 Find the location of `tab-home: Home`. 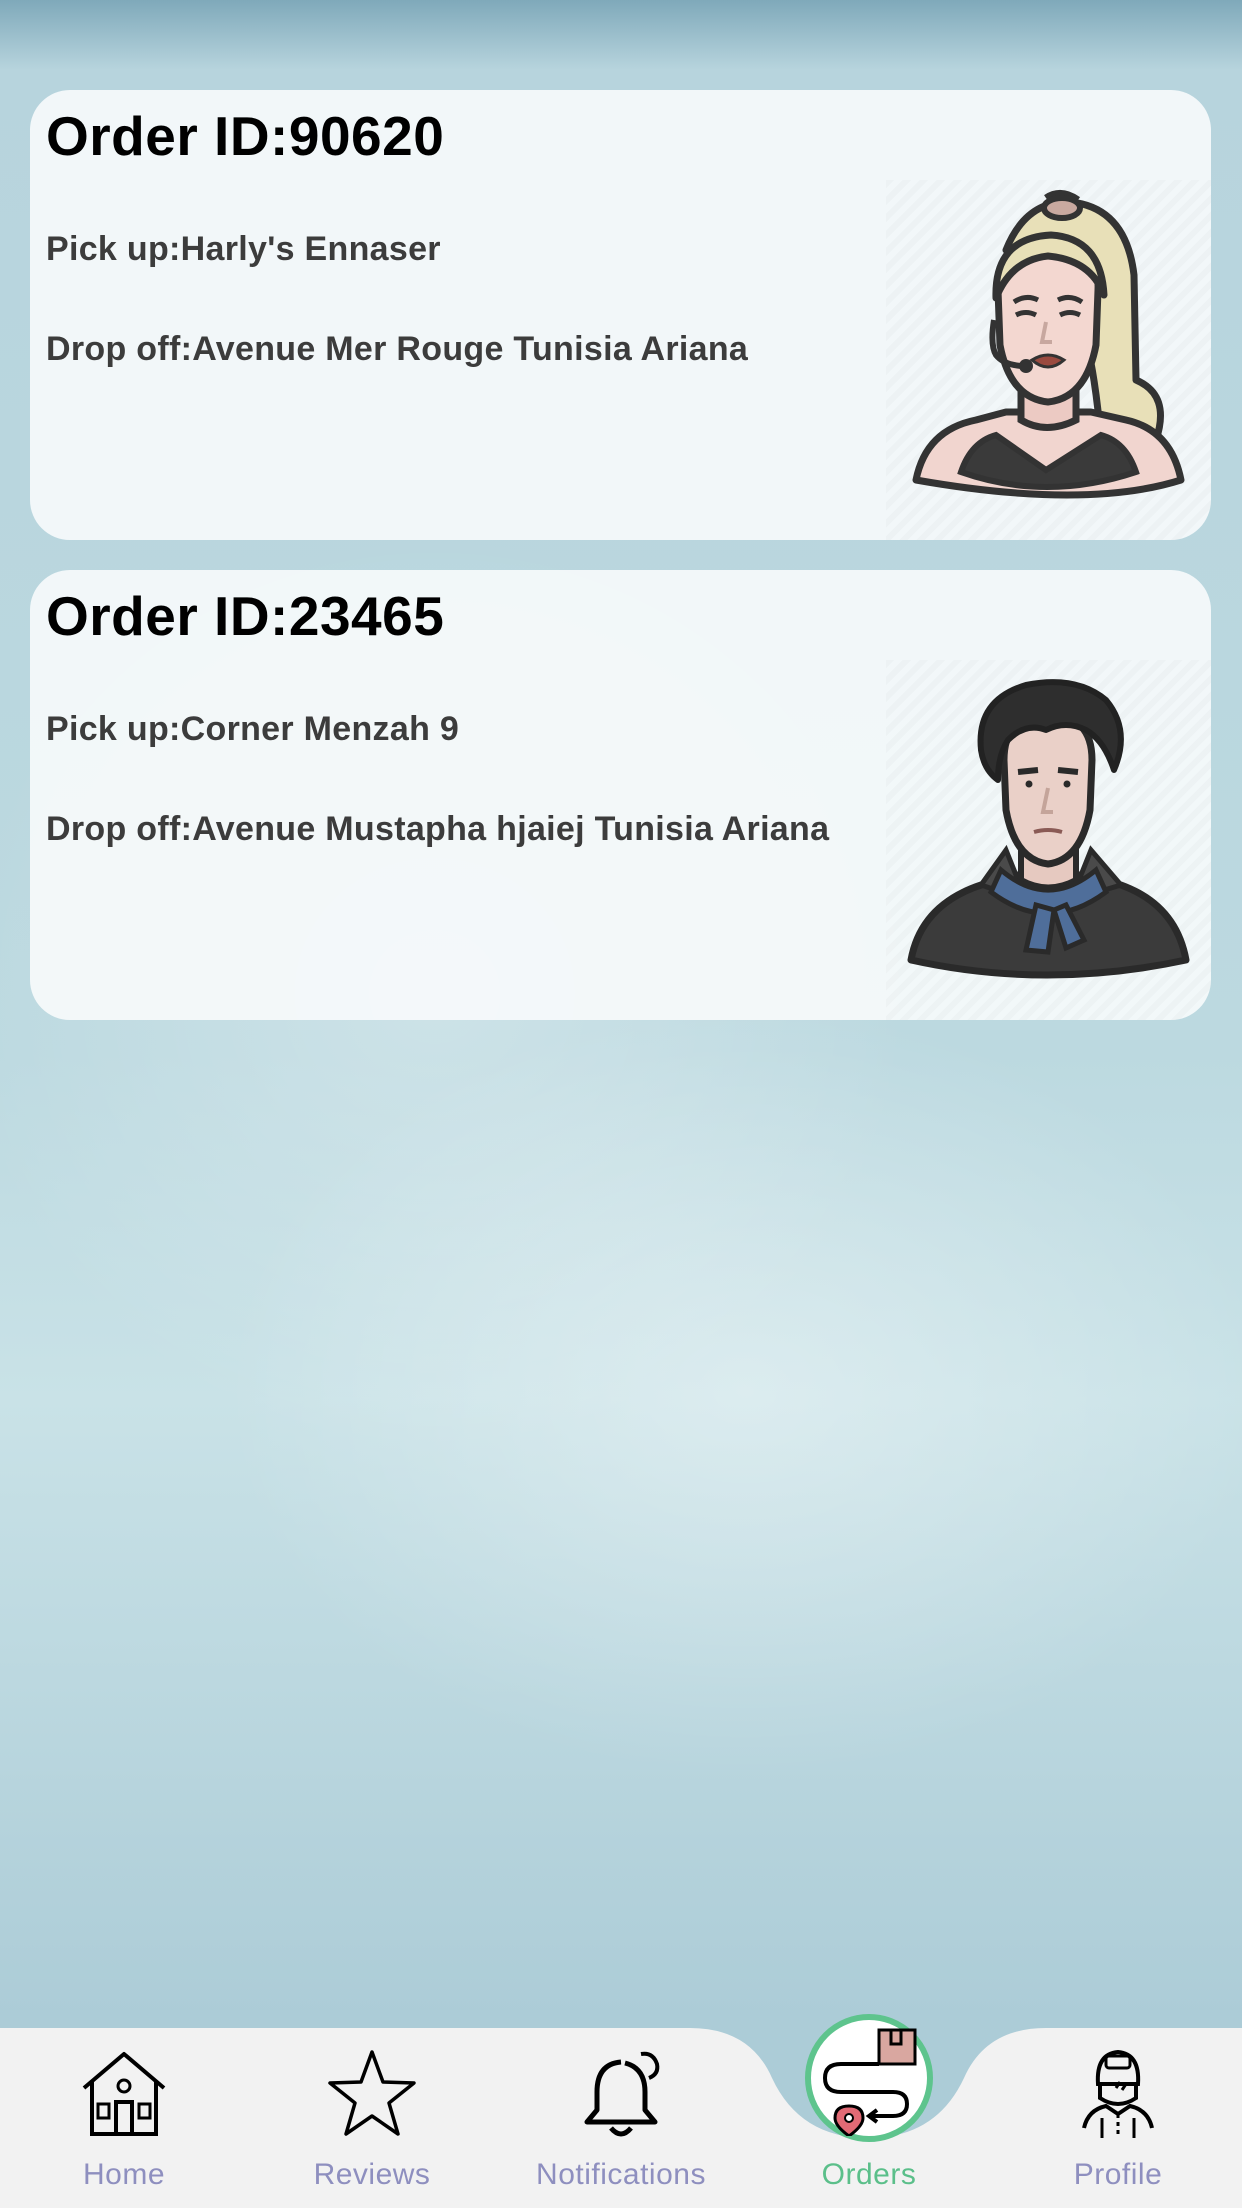

tab-home: Home is located at coordinates (124, 2118).